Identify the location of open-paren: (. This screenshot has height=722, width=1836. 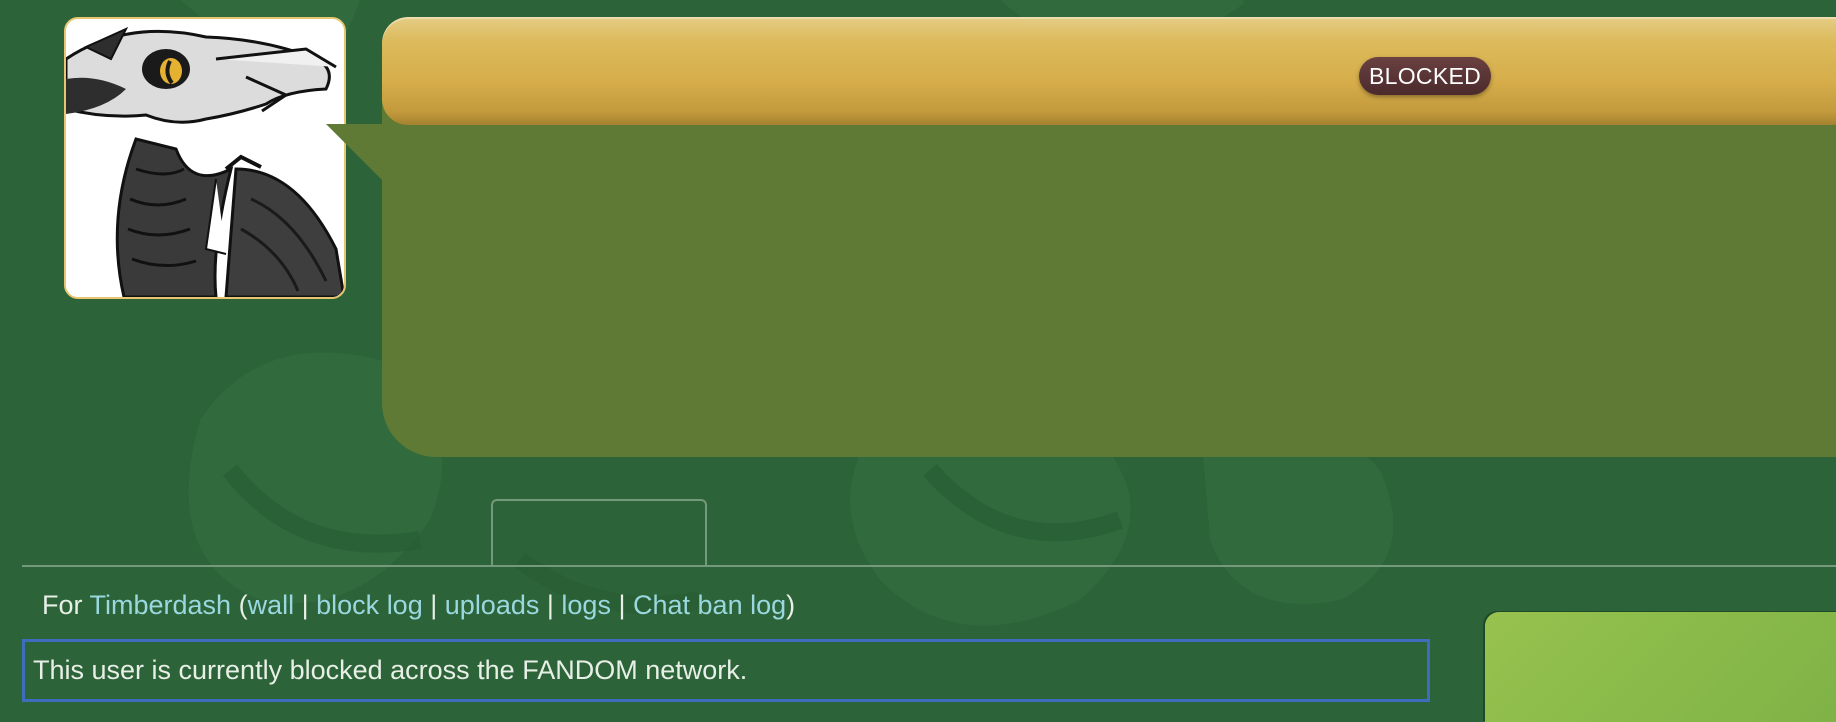
(243, 605).